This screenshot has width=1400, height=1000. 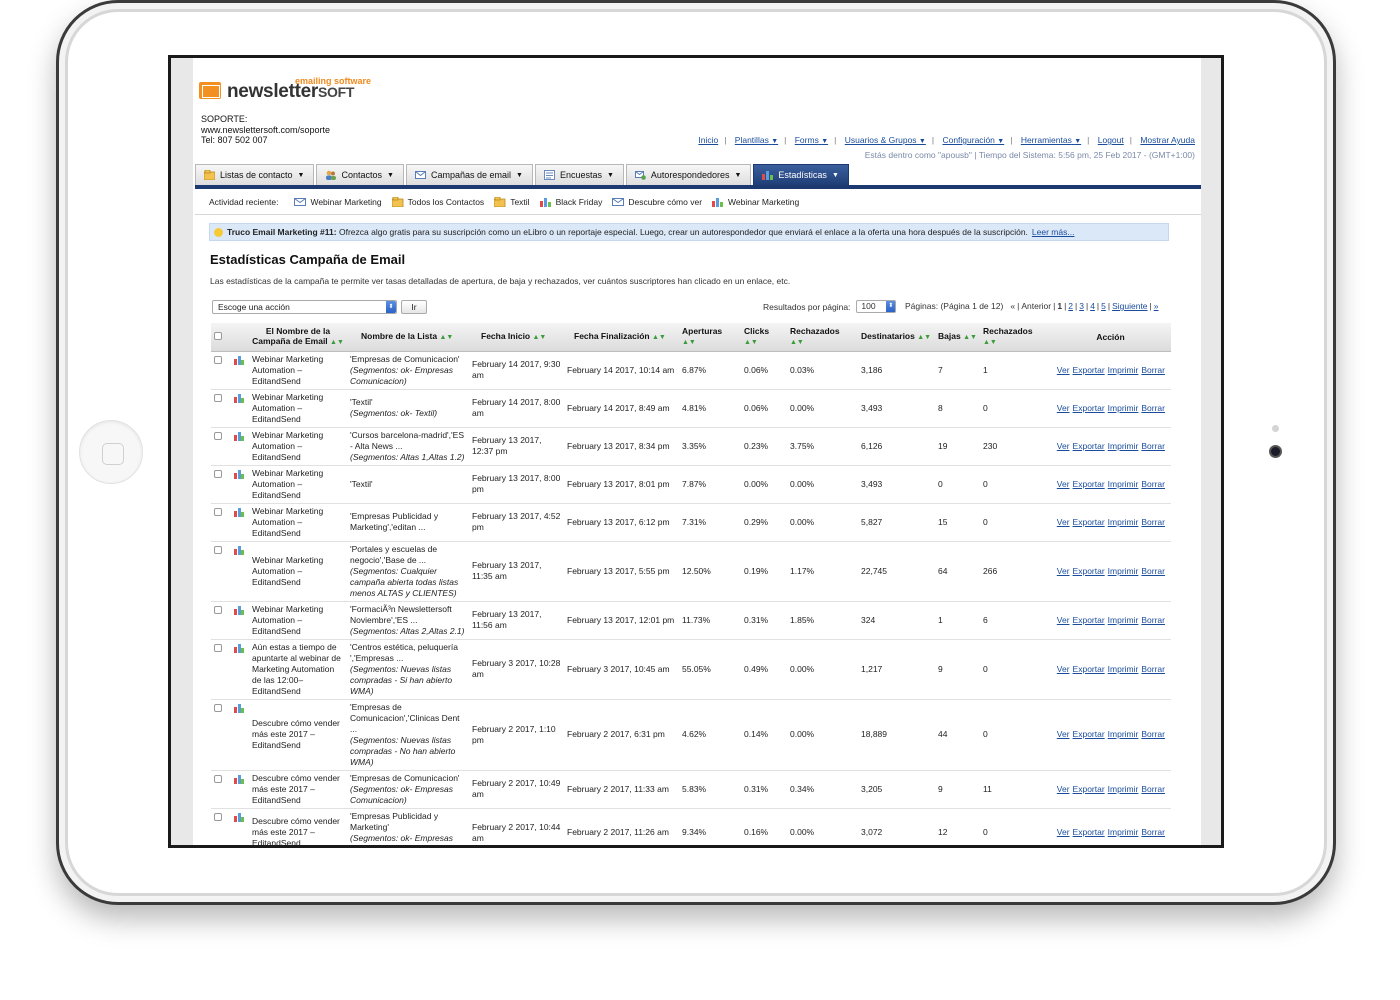 What do you see at coordinates (437, 202) in the screenshot?
I see `recent-item: Todos los Contactos` at bounding box center [437, 202].